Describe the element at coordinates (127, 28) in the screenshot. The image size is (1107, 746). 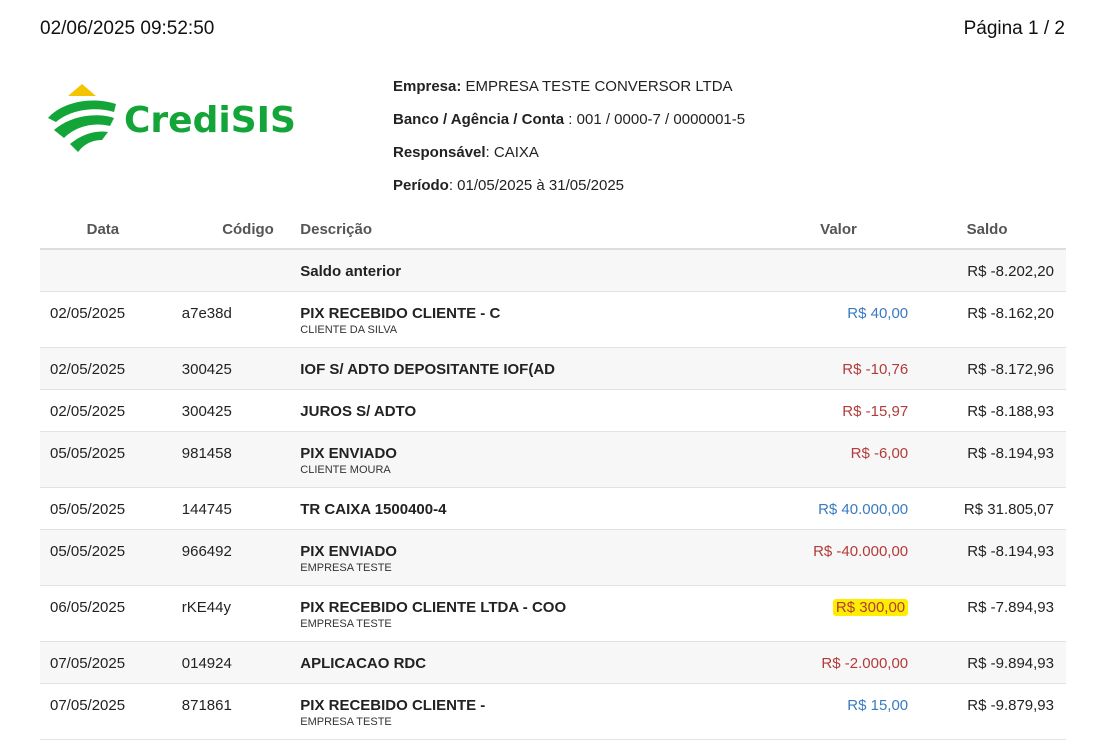
I see `report-datetime: 02/06/2025 09:52:50` at that location.